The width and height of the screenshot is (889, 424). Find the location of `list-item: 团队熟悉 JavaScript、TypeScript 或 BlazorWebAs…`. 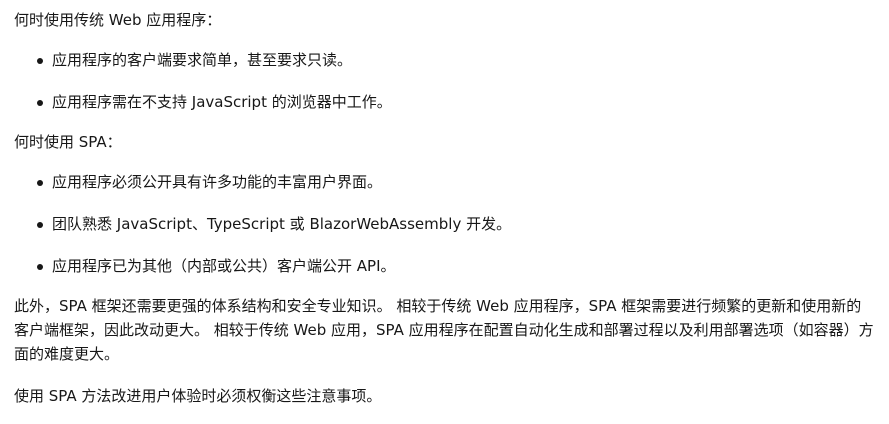

list-item: 团队熟悉 JavaScript、TypeScript 或 BlazorWebAs… is located at coordinates (457, 224).